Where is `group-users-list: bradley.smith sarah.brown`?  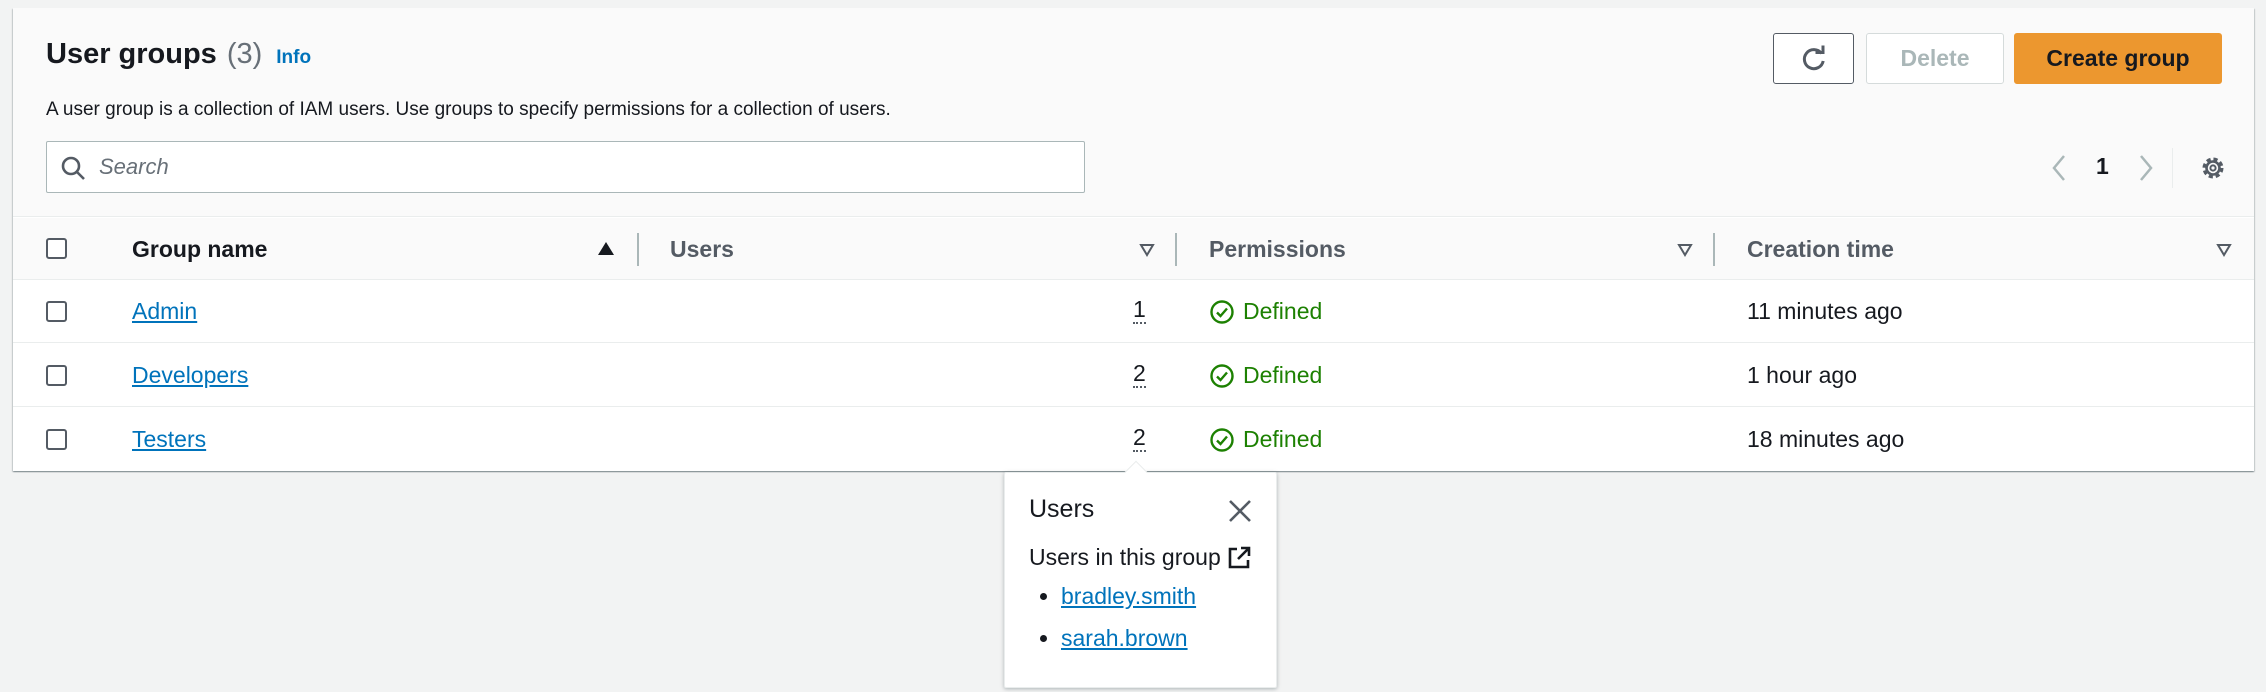
group-users-list: bradley.smith sarah.brown is located at coordinates (1112, 625).